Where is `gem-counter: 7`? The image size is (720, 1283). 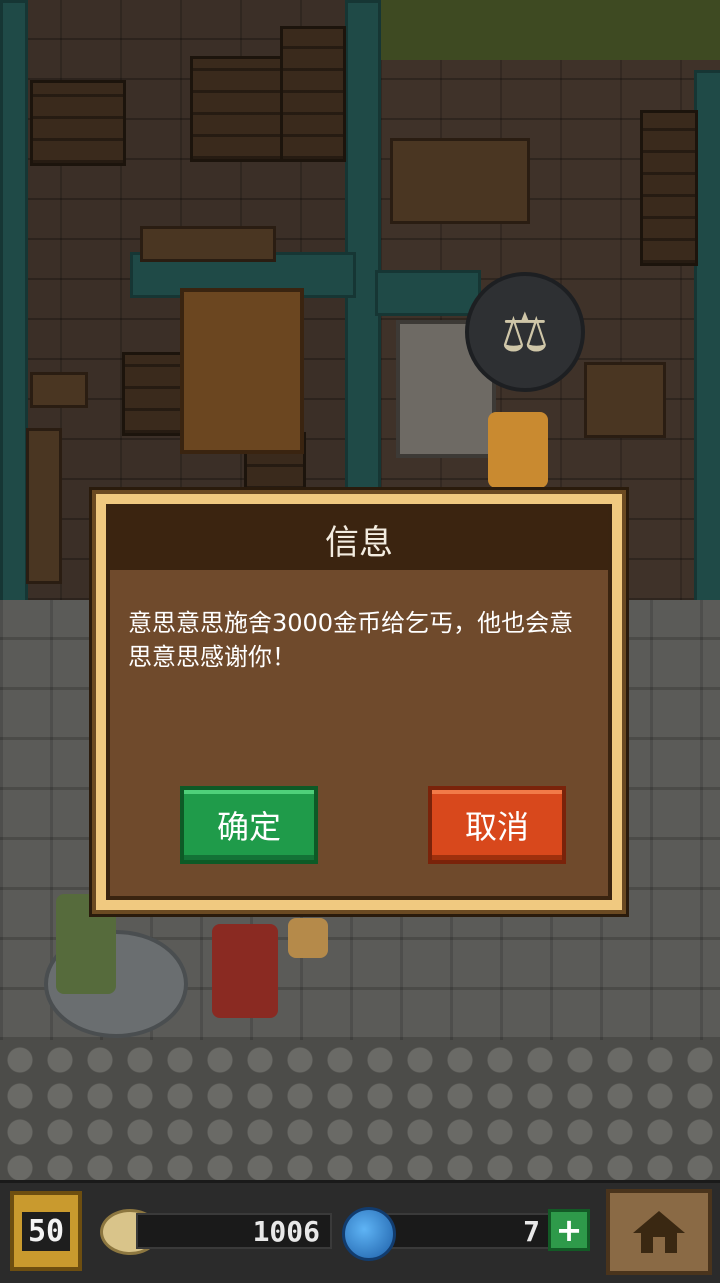
gem-counter: 7 is located at coordinates (462, 1231).